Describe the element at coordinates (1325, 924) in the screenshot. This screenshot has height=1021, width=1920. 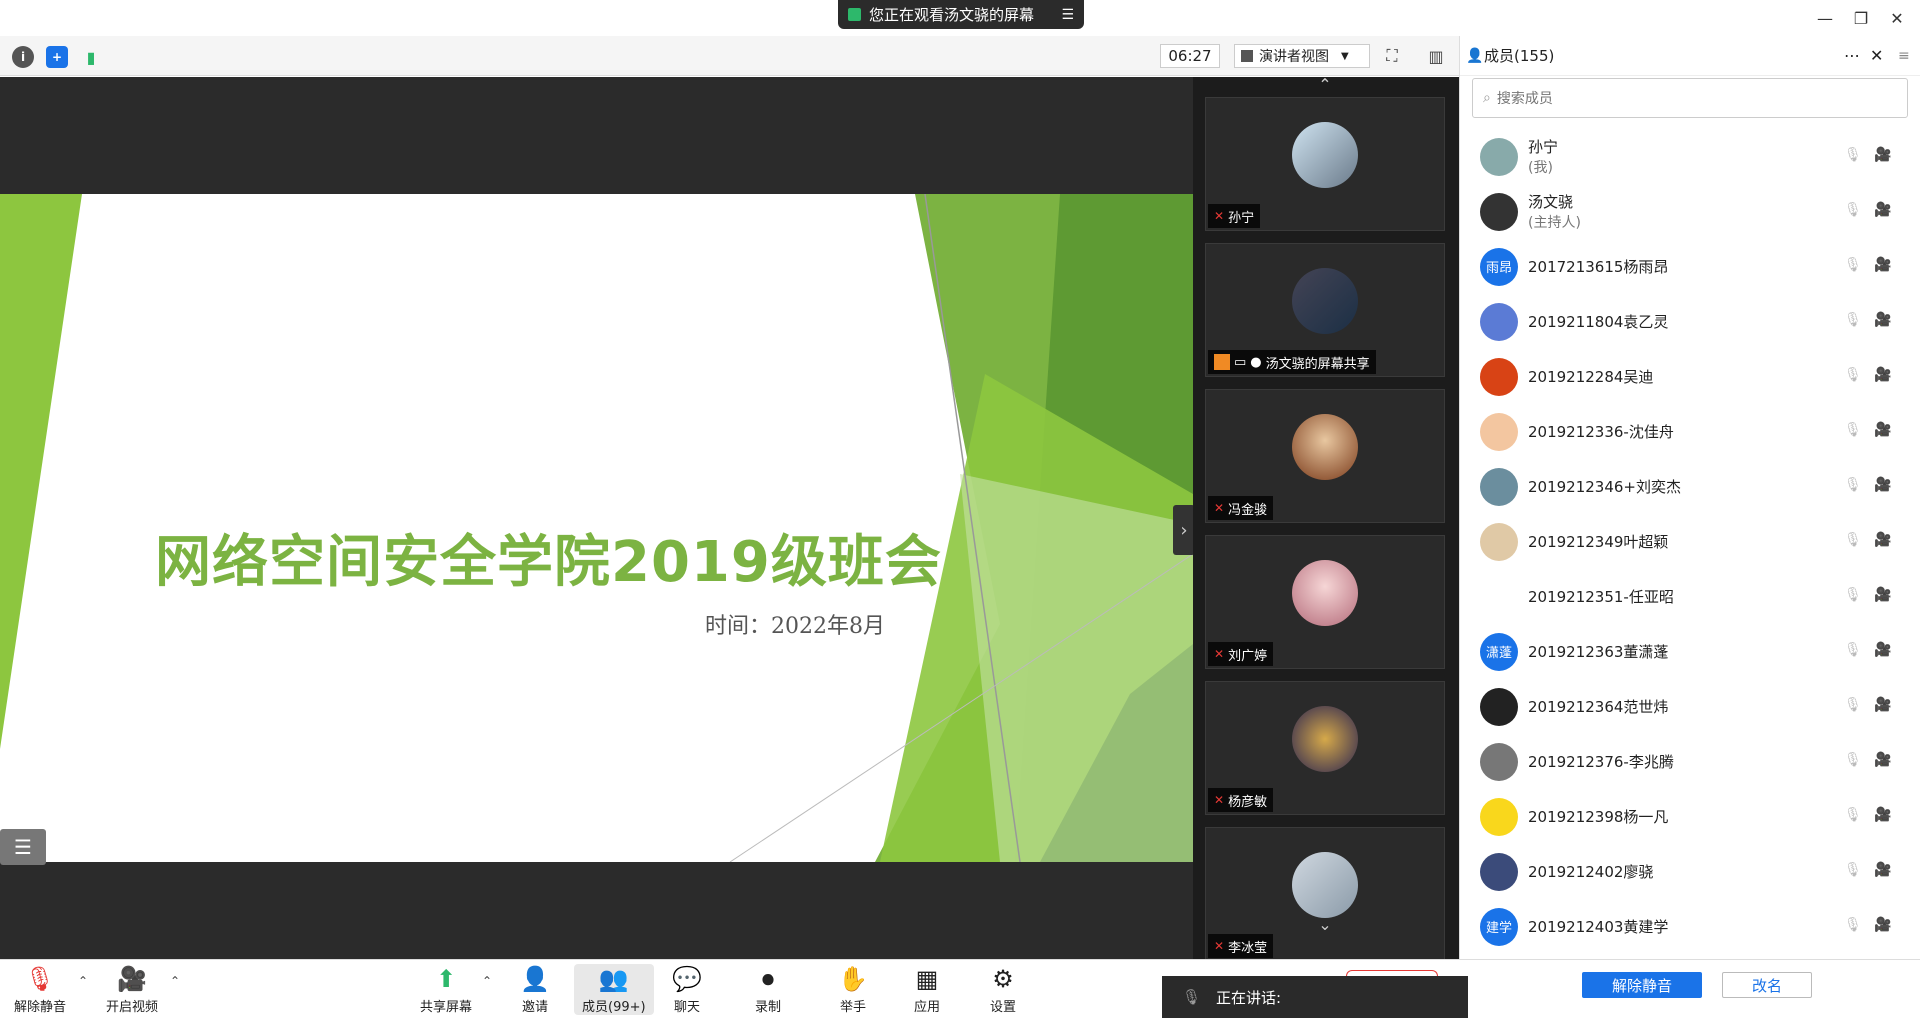
I see `strip-down-icon: ⌄` at that location.